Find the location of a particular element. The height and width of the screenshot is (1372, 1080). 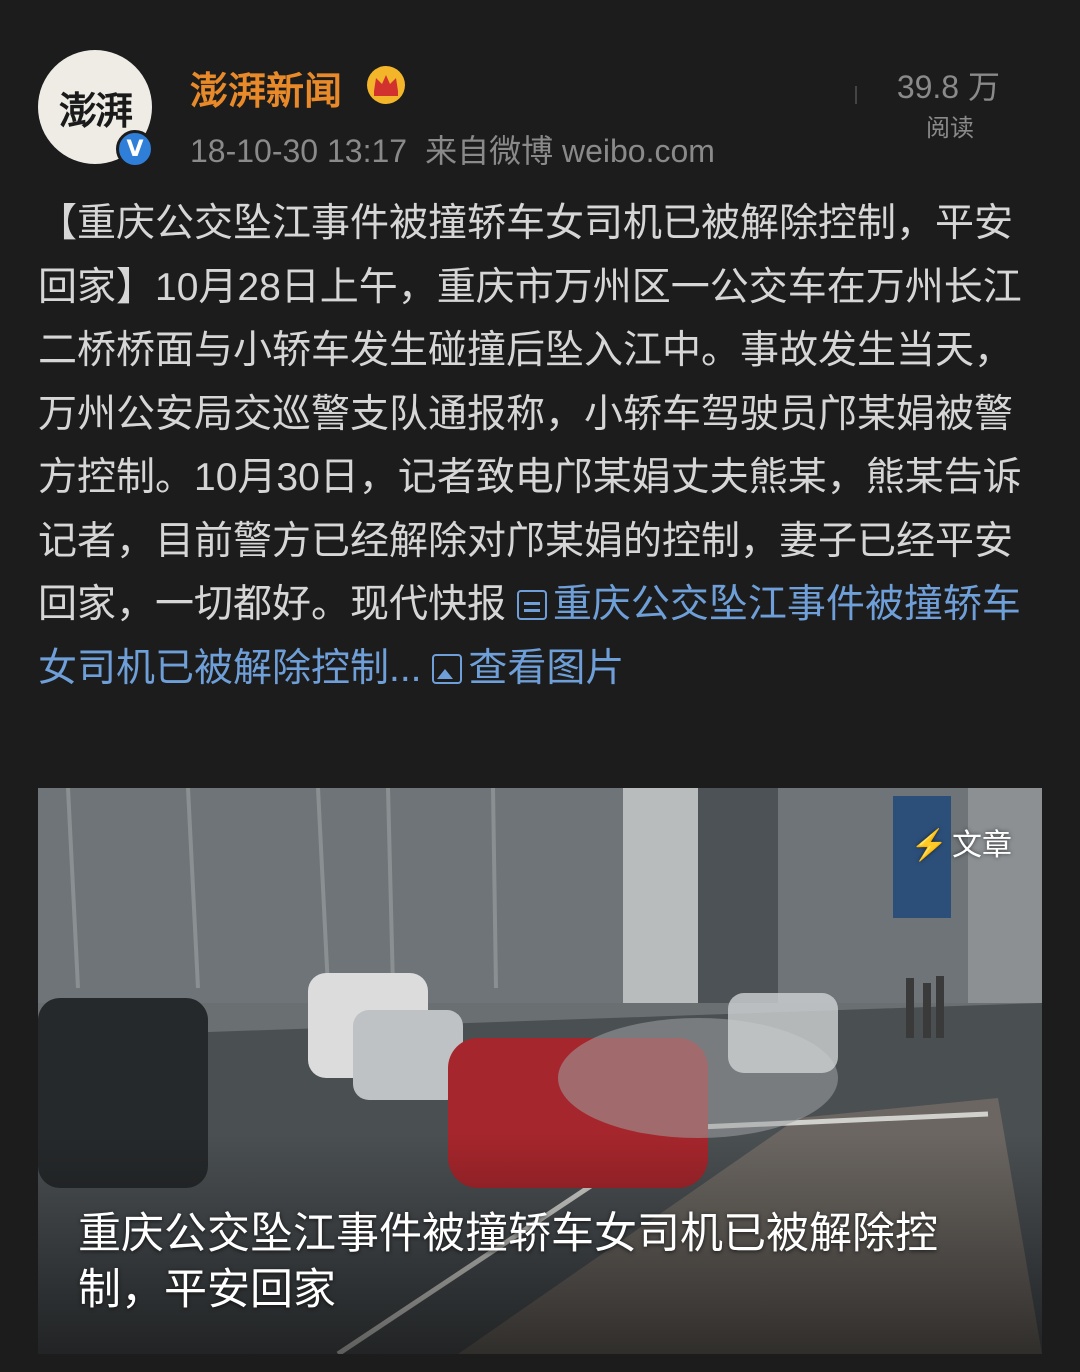

divider is located at coordinates (856, 95).